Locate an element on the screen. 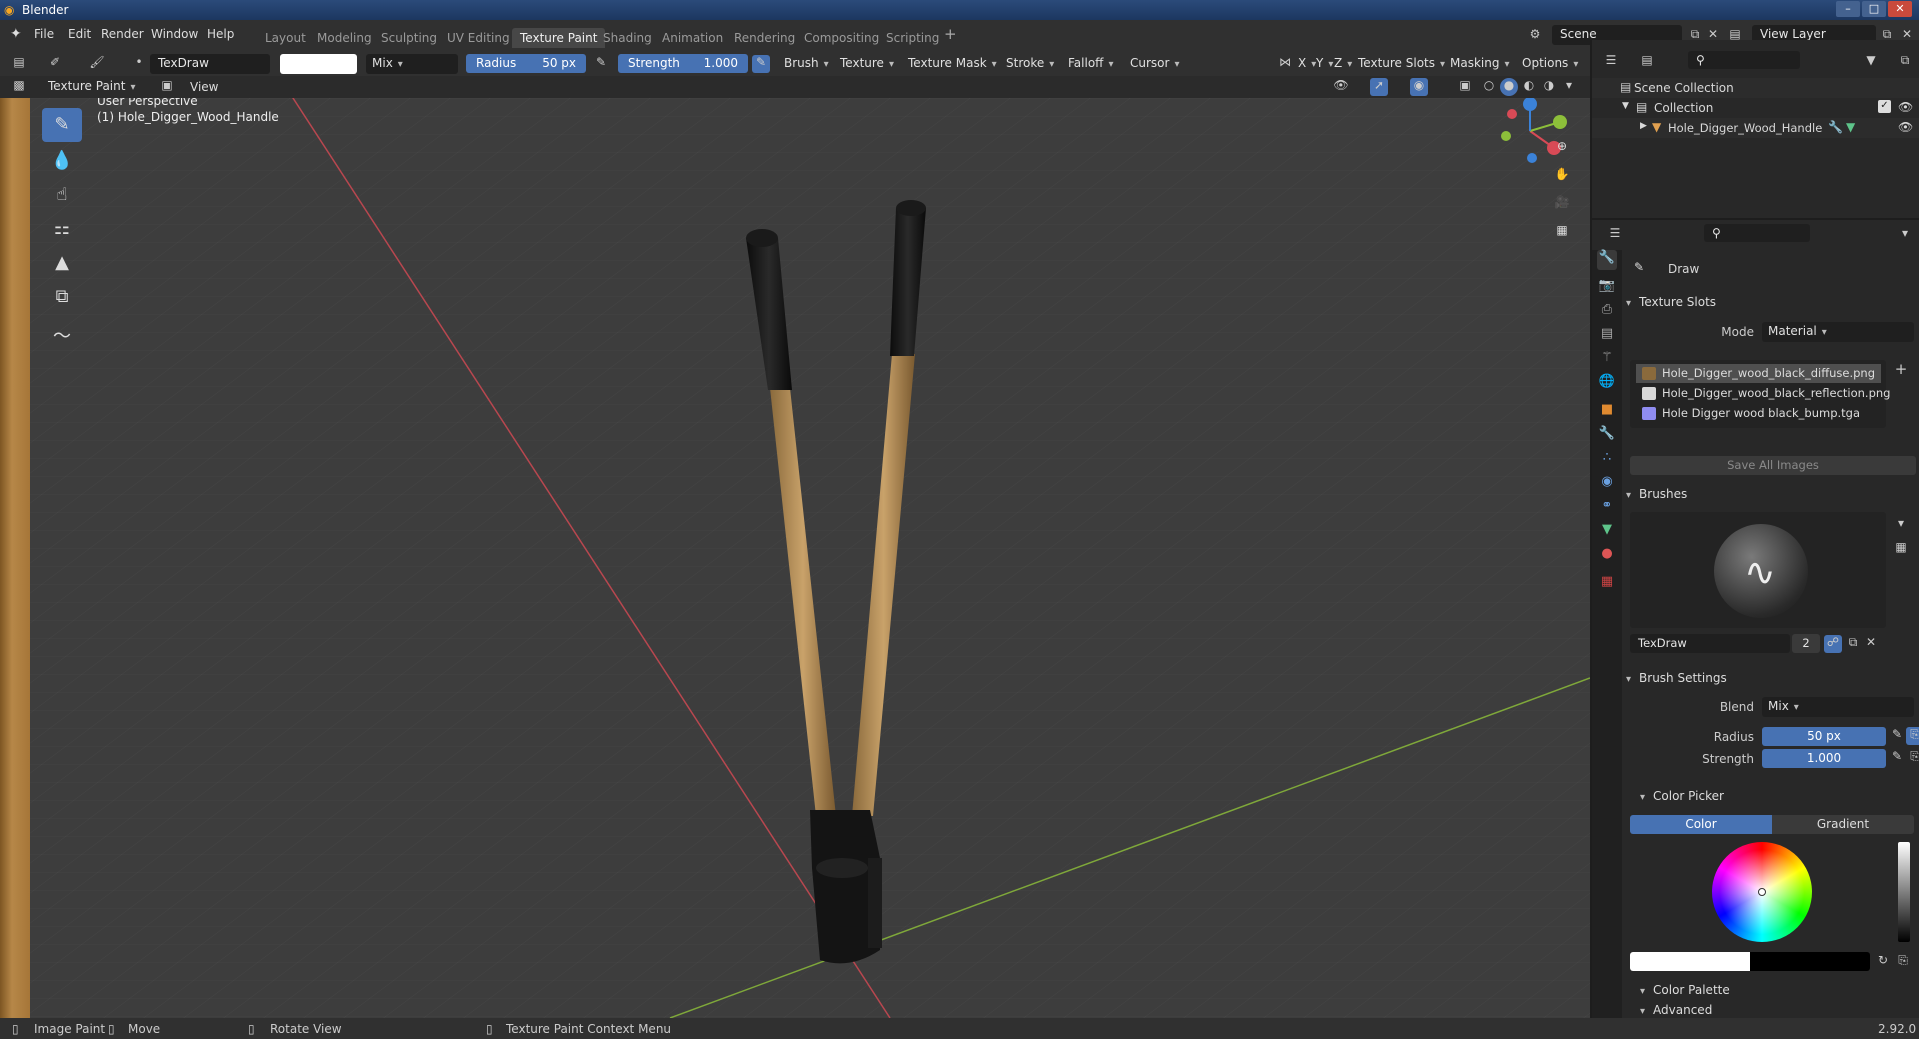 This screenshot has width=1919, height=1039. mask-tool-icon: ⧉ is located at coordinates (62, 297).